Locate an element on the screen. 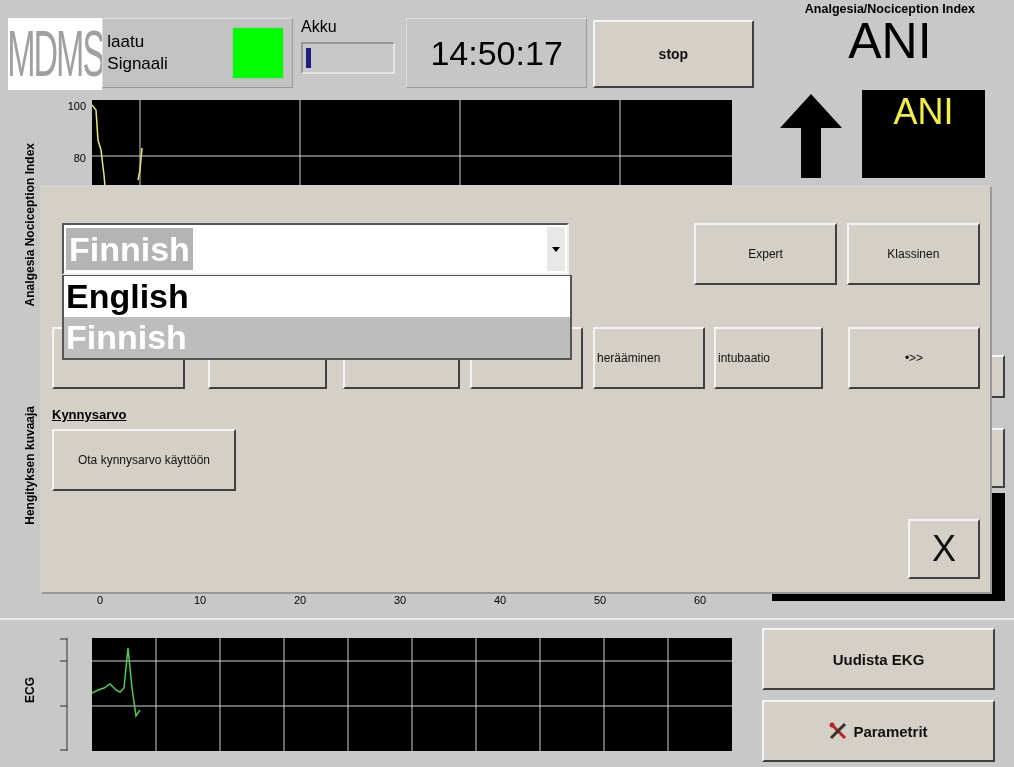 The width and height of the screenshot is (1014, 767). tick-label: 60 is located at coordinates (700, 601).